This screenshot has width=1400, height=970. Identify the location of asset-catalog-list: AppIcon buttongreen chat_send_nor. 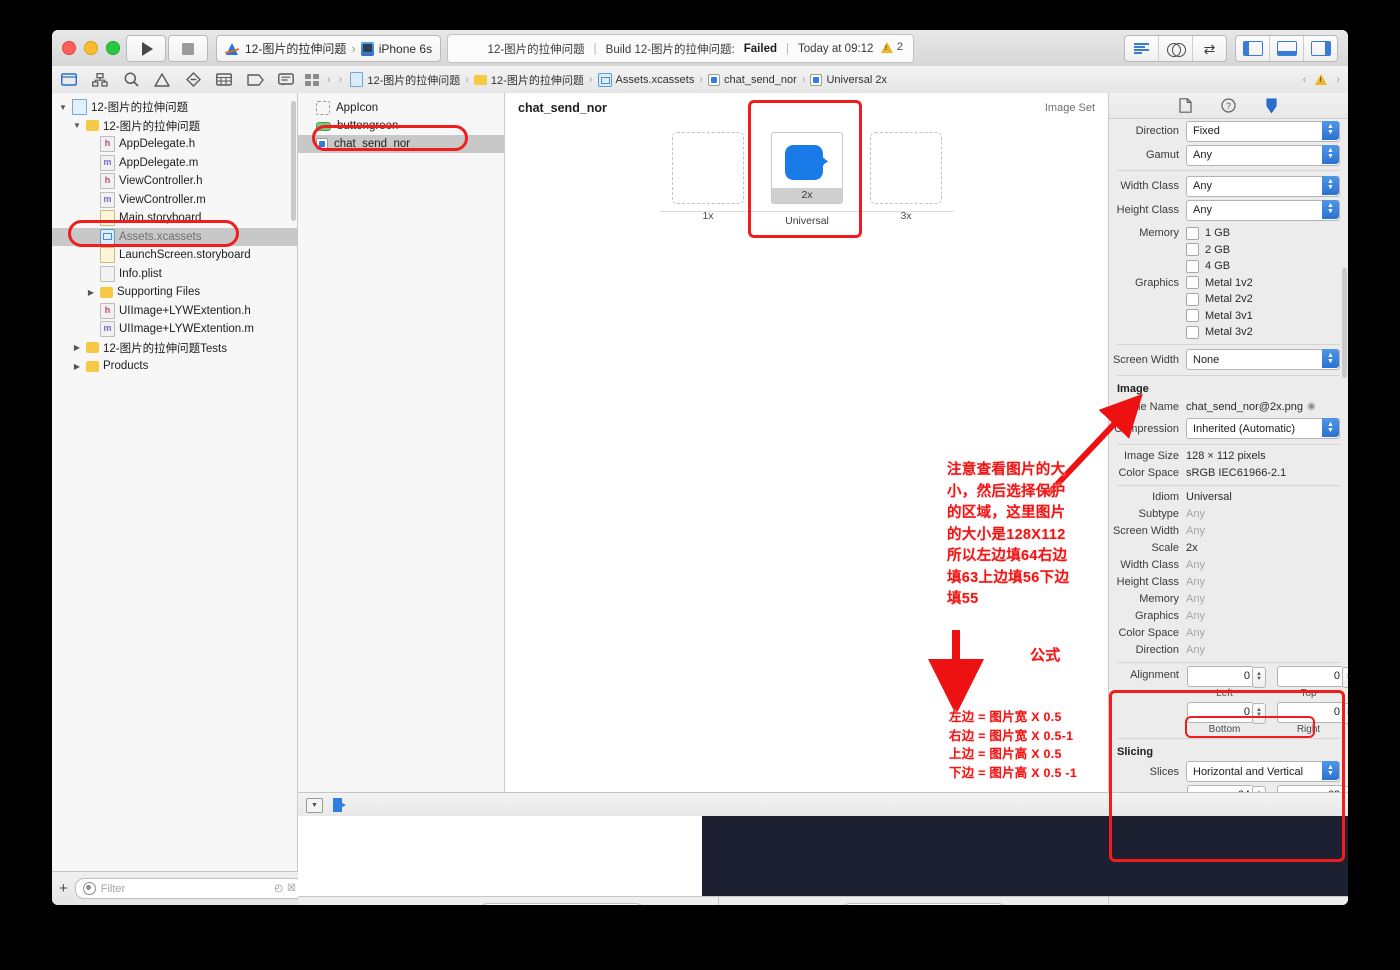
(401, 482).